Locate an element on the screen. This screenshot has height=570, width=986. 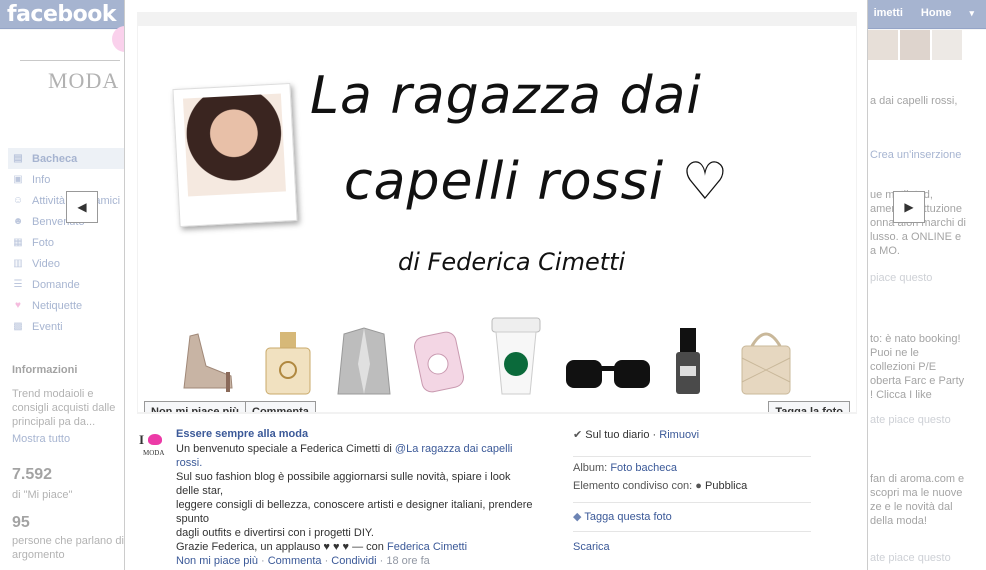
privacy-value: Pubblica is located at coordinates (726, 486).